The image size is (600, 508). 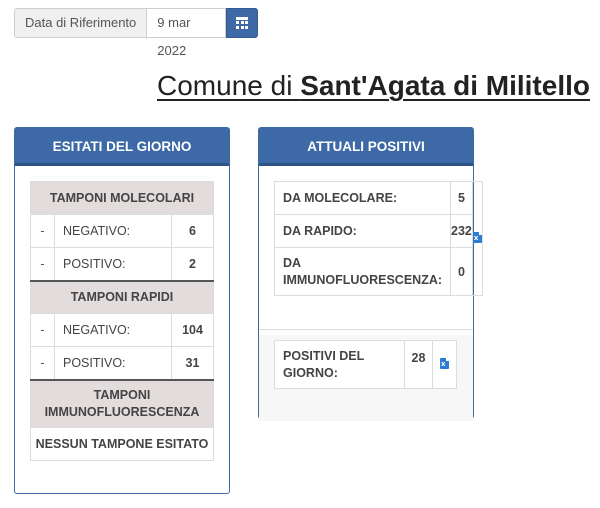 I want to click on calendar-icon, so click(x=242, y=23).